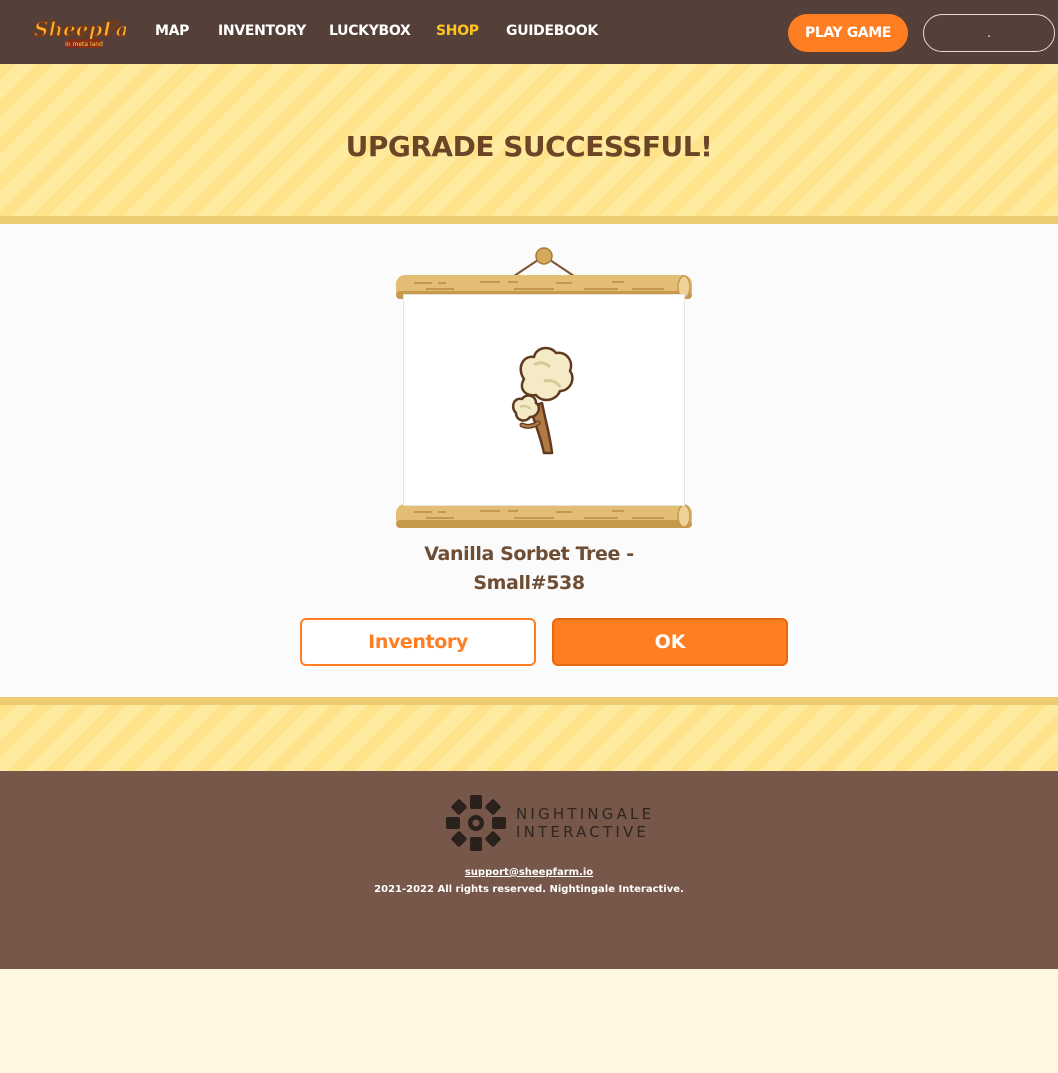 The height and width of the screenshot is (1073, 1058). I want to click on nav-link-luckybox: LUCKYBOX, so click(370, 31).